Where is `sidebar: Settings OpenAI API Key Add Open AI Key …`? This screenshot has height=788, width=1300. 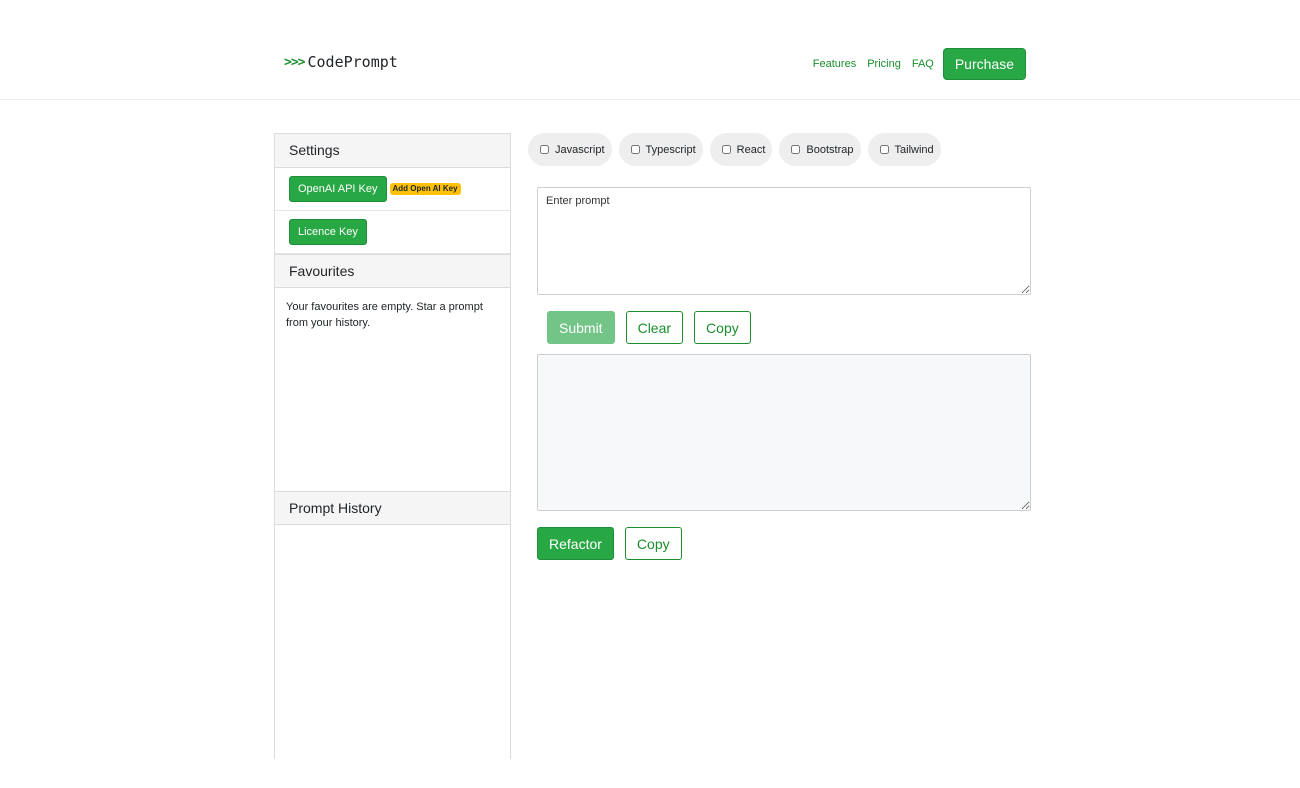 sidebar: Settings OpenAI API Key Add Open AI Key … is located at coordinates (392, 446).